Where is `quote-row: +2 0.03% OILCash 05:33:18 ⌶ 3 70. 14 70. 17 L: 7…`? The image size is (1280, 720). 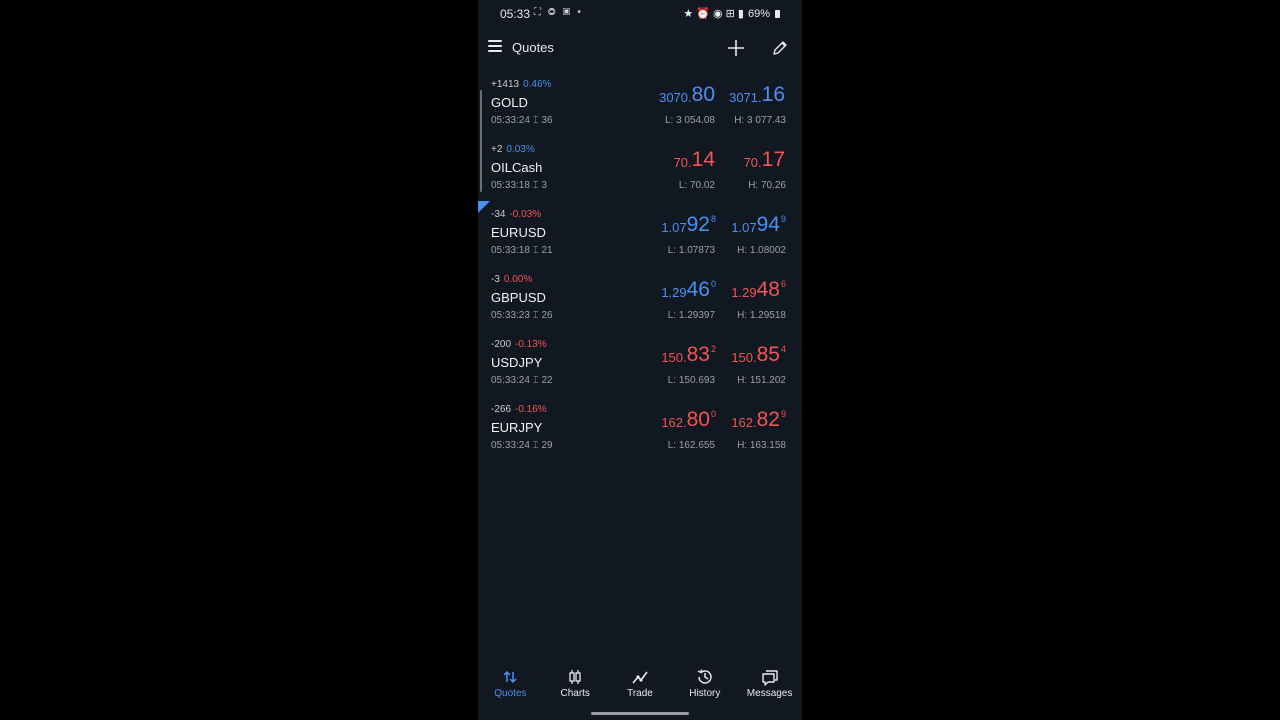 quote-row: +2 0.03% OILCash 05:33:18 ⌶ 3 70. 14 70. 17 L: 7… is located at coordinates (640, 171).